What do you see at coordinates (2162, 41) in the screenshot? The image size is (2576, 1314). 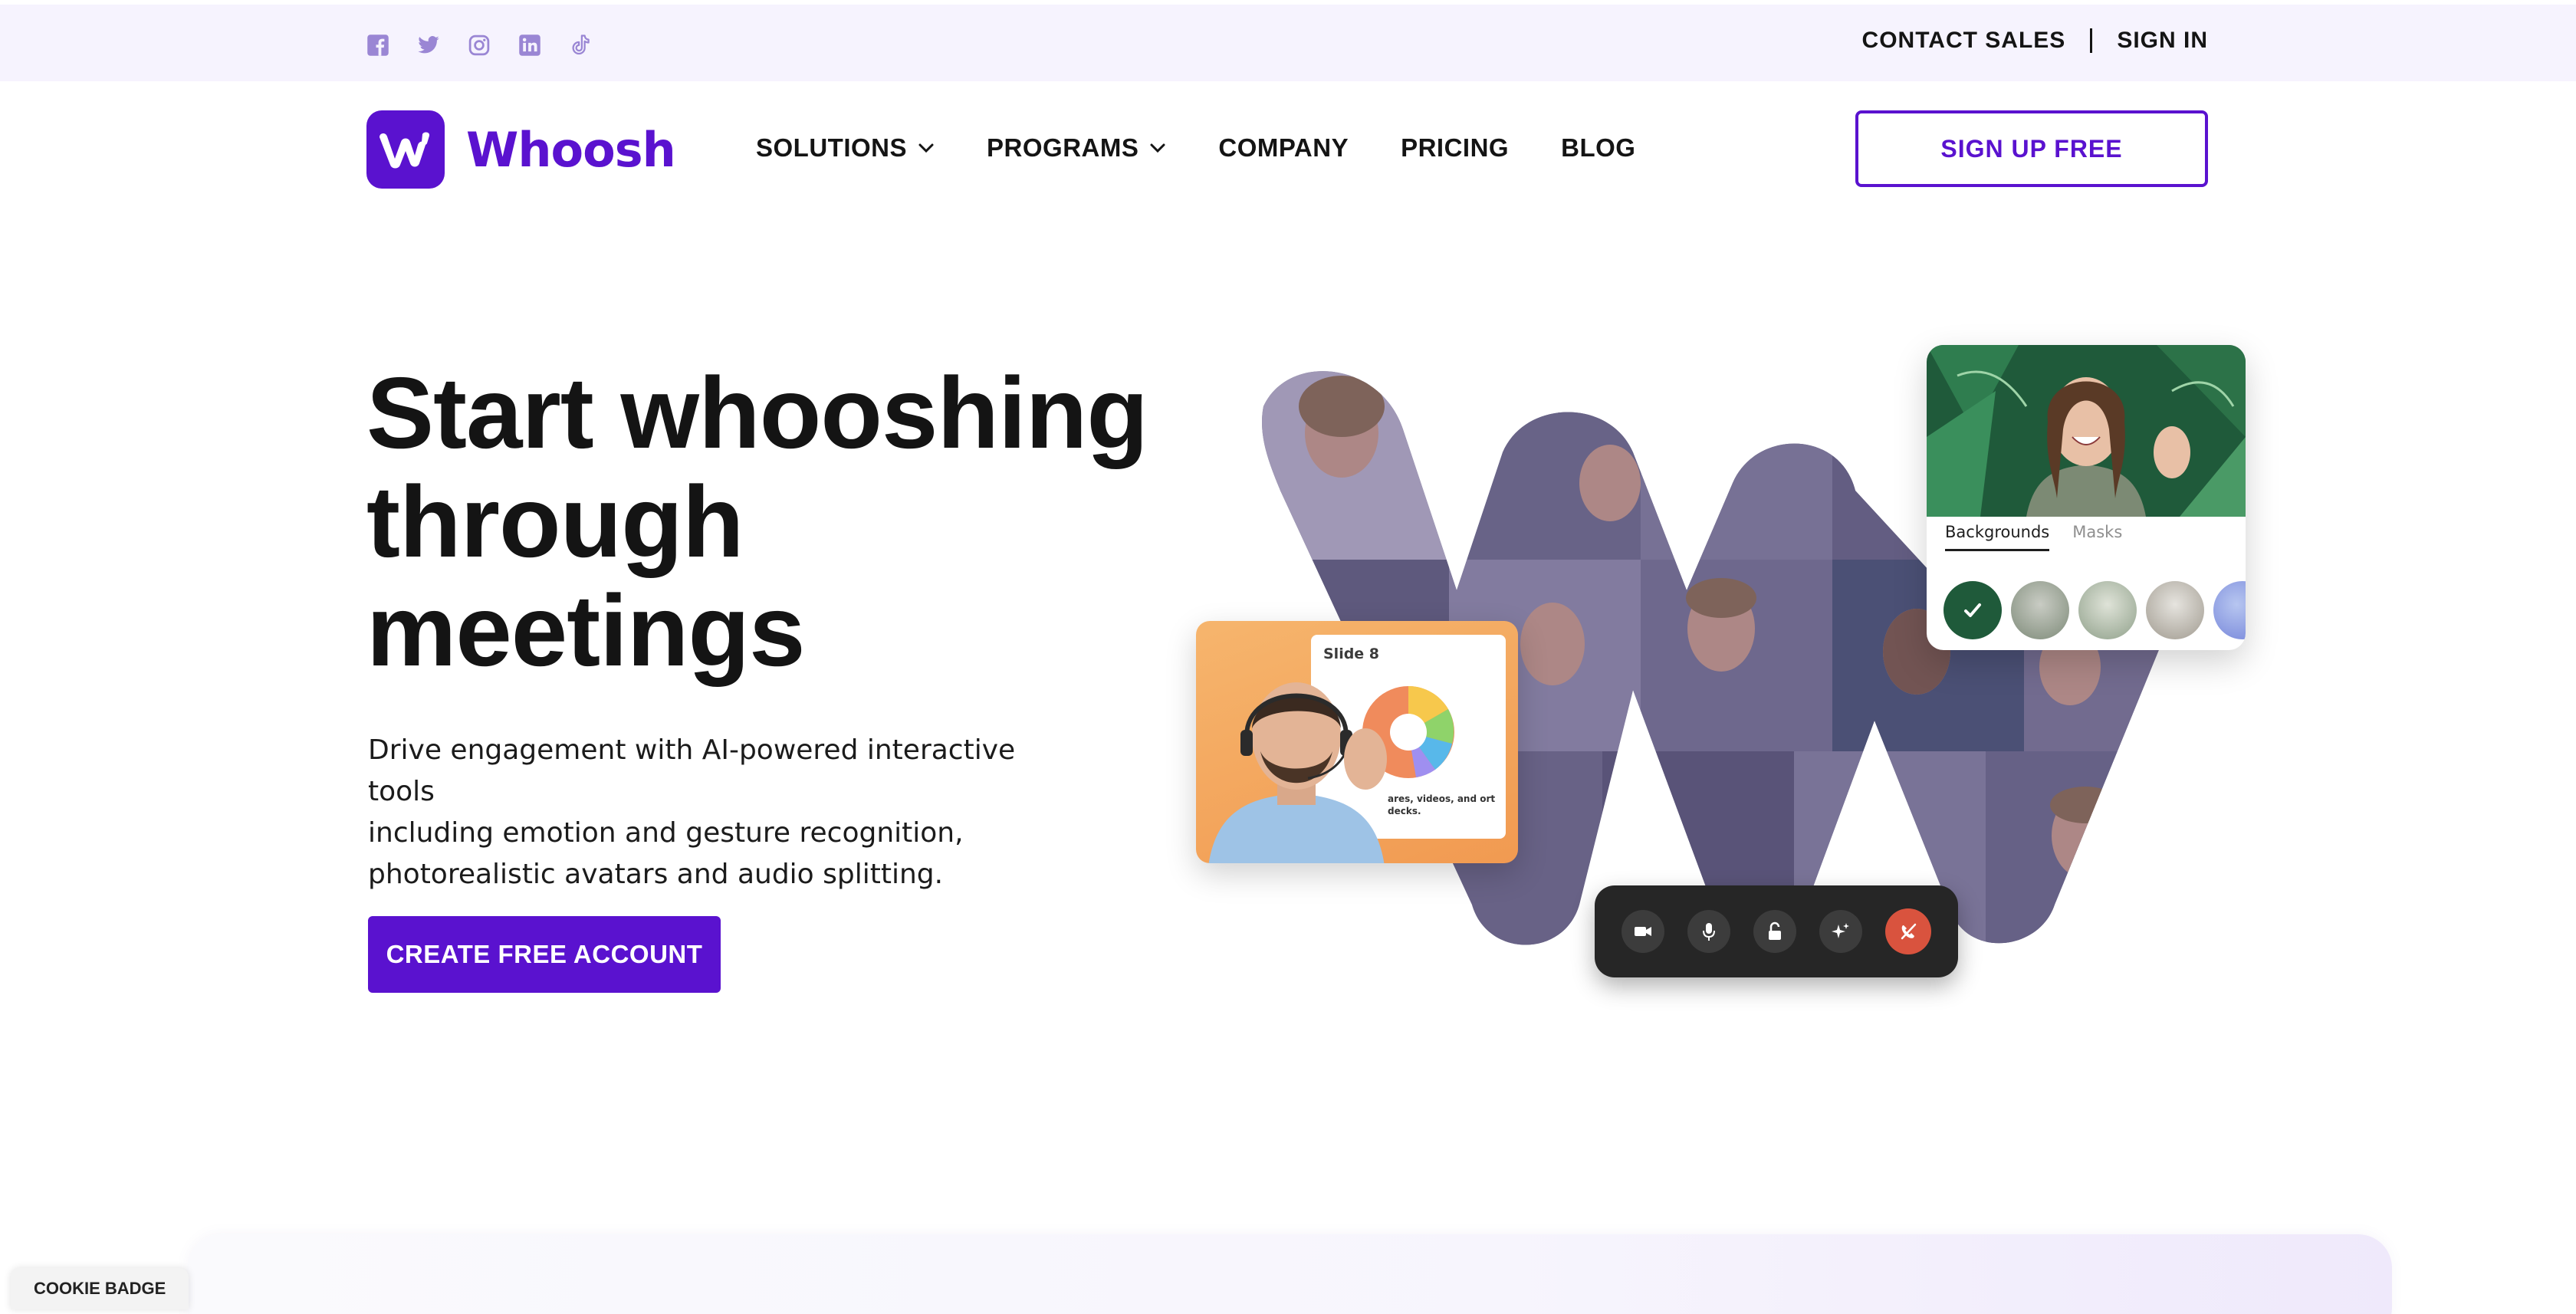 I see `sign-in-link: SIGN IN` at bounding box center [2162, 41].